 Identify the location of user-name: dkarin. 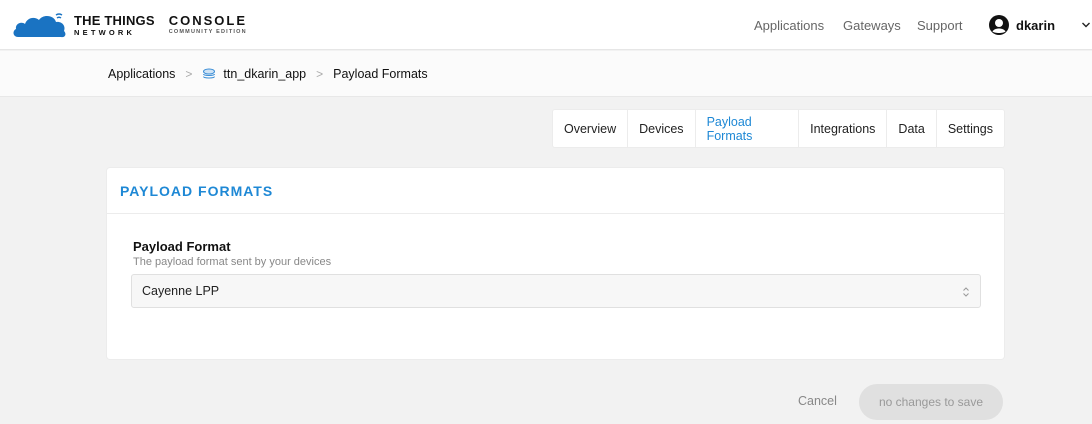
(1036, 25).